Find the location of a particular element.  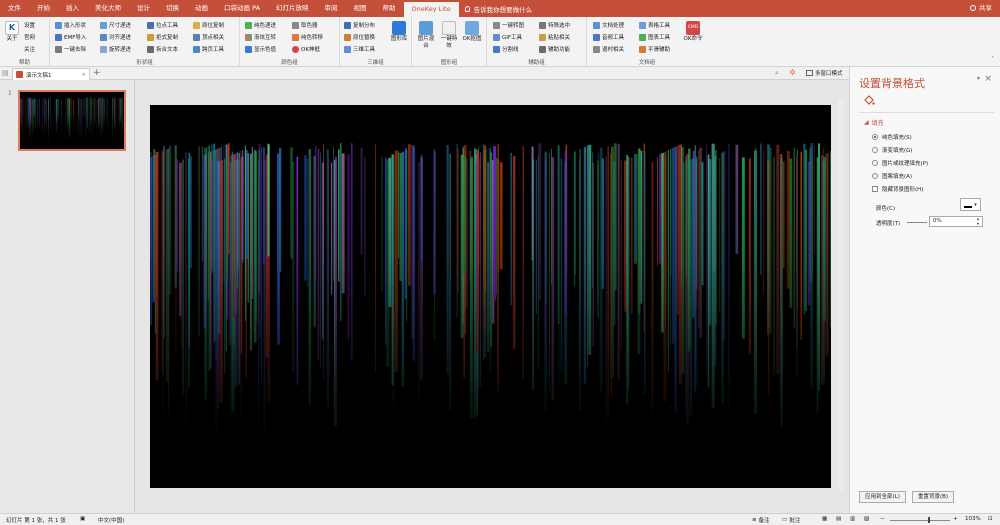

one-click-convert-button: 一键转图 is located at coordinates (508, 25).